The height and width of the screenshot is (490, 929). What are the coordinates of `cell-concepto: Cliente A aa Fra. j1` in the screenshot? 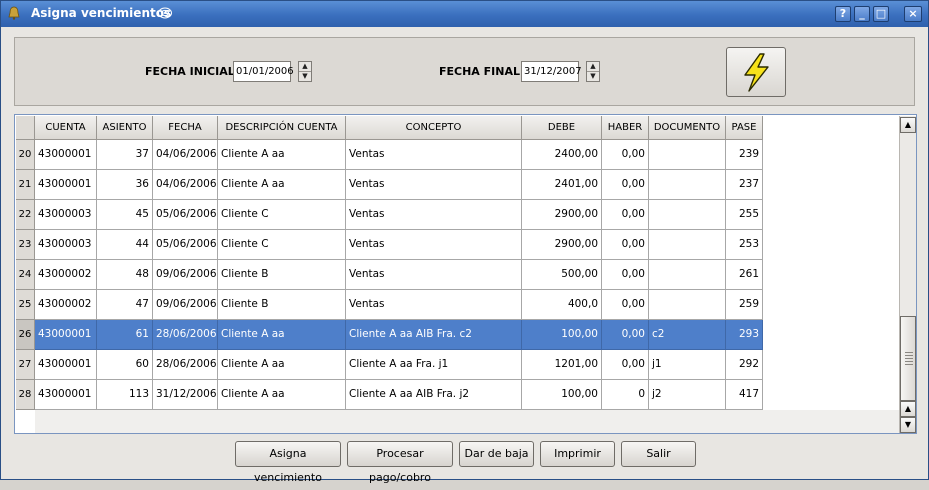 It's located at (434, 365).